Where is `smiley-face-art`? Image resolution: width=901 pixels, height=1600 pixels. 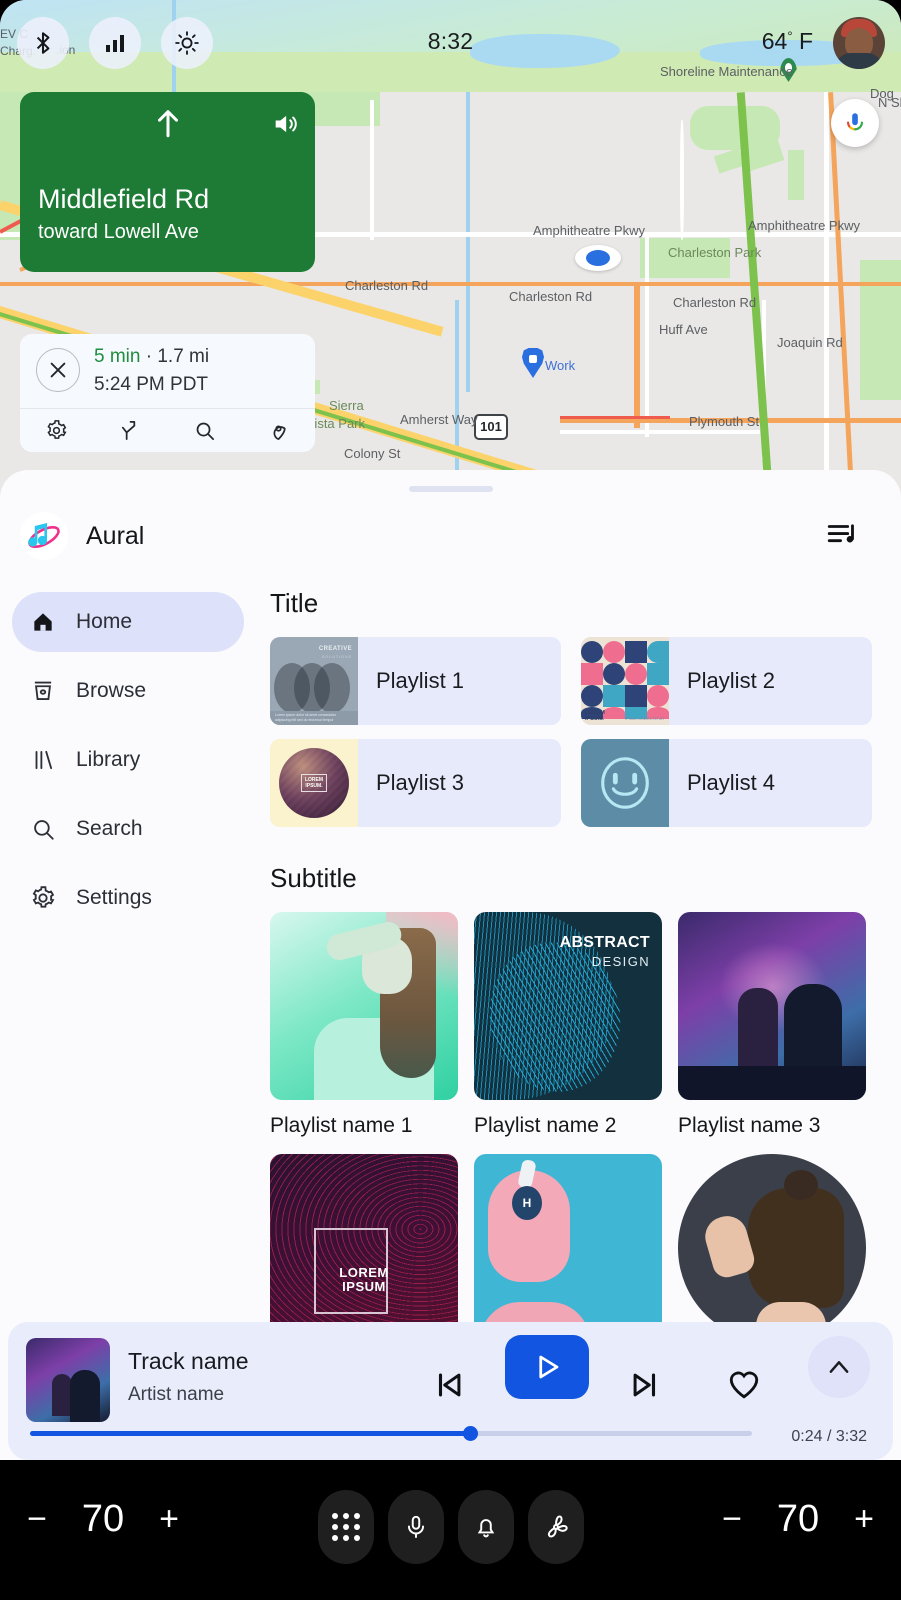 smiley-face-art is located at coordinates (625, 783).